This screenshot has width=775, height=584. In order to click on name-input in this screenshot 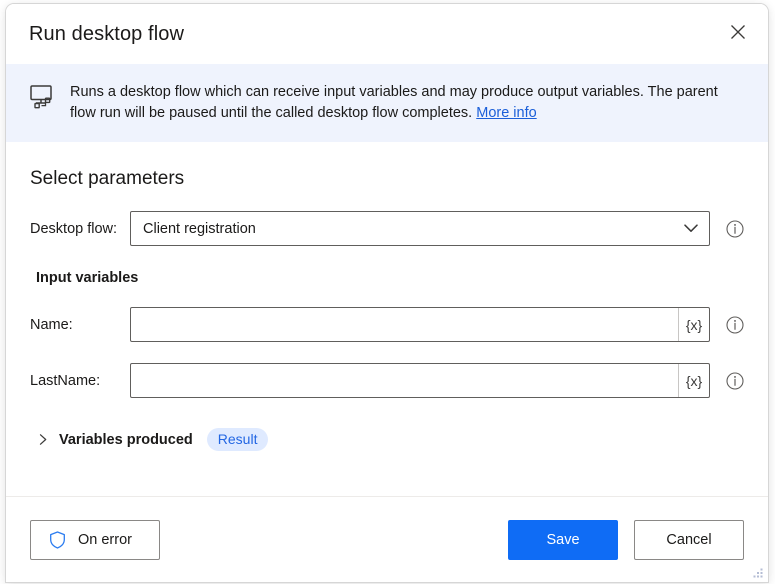, I will do `click(404, 324)`.